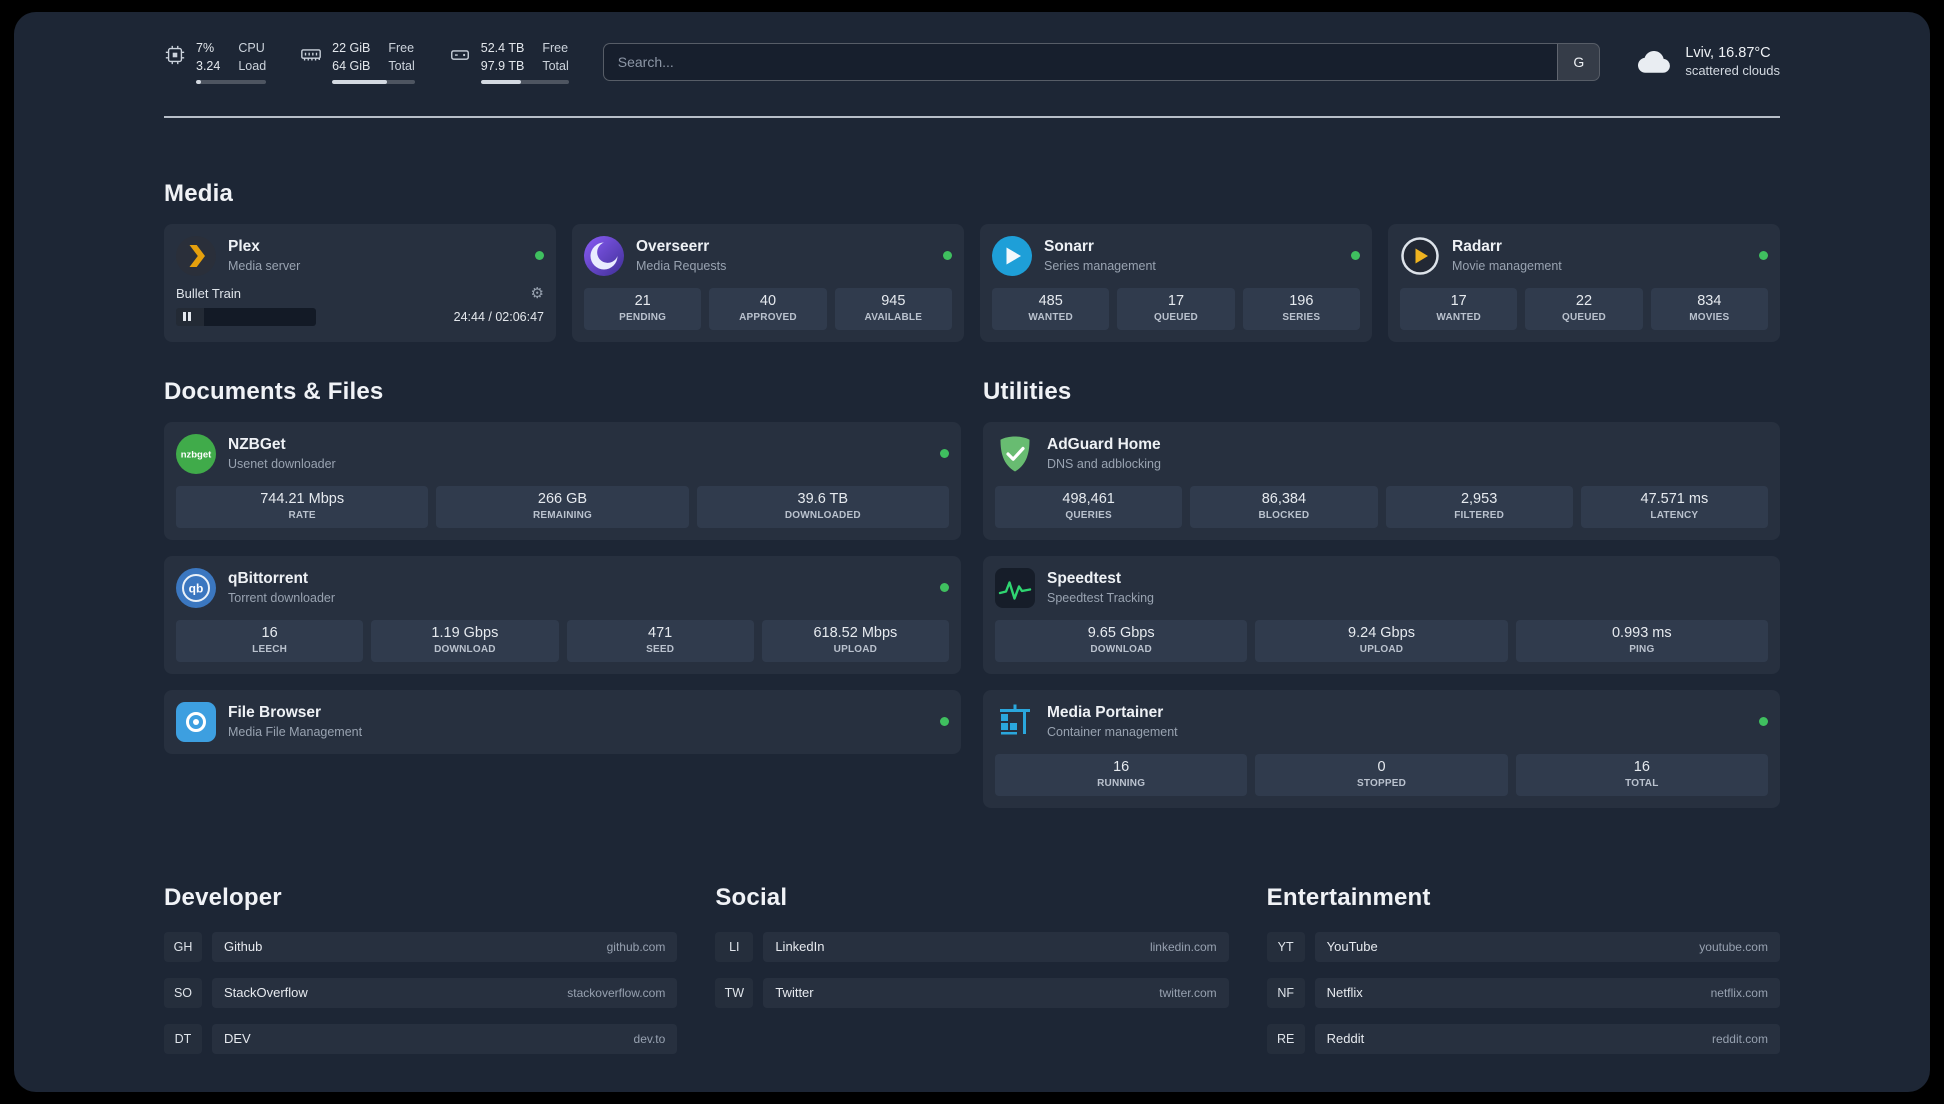 The image size is (1944, 1104). What do you see at coordinates (972, 946) in the screenshot?
I see `bookmark-linkedin: LI LinkedIn linkedin.com` at bounding box center [972, 946].